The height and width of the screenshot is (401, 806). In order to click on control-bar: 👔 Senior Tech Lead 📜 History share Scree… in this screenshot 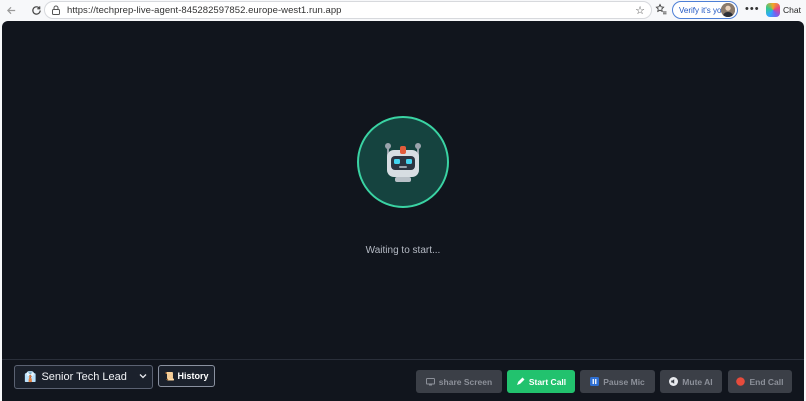, I will do `click(403, 380)`.